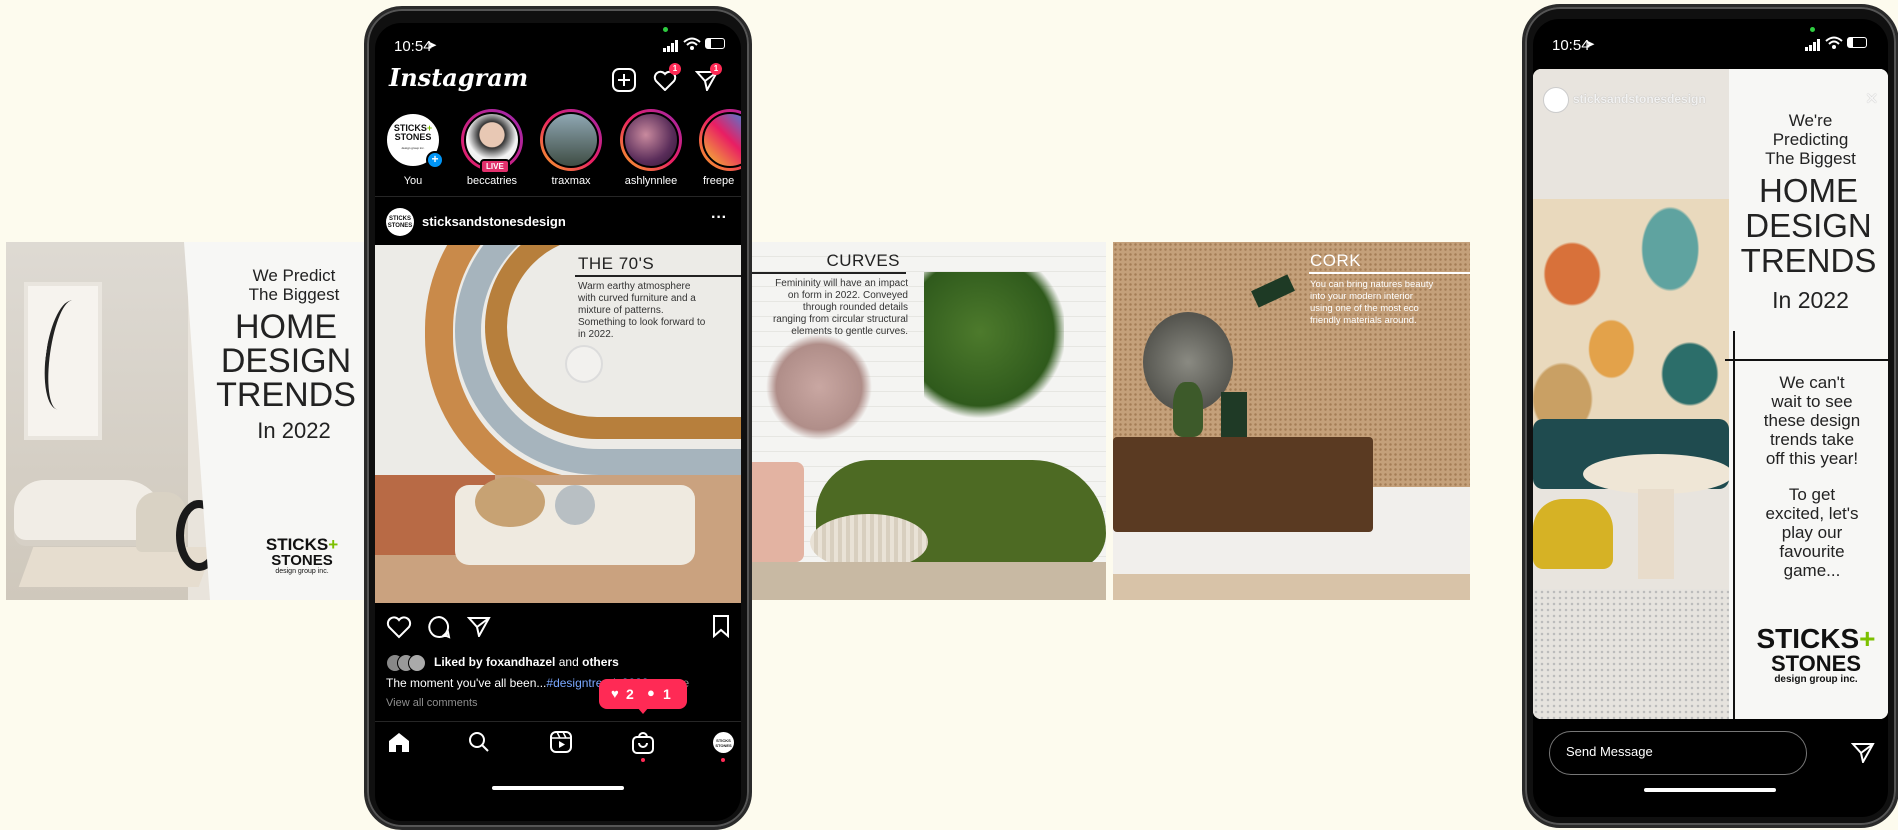 Image resolution: width=1898 pixels, height=830 pixels. What do you see at coordinates (1816, 679) in the screenshot?
I see `story-brand-sub: design group inc.` at bounding box center [1816, 679].